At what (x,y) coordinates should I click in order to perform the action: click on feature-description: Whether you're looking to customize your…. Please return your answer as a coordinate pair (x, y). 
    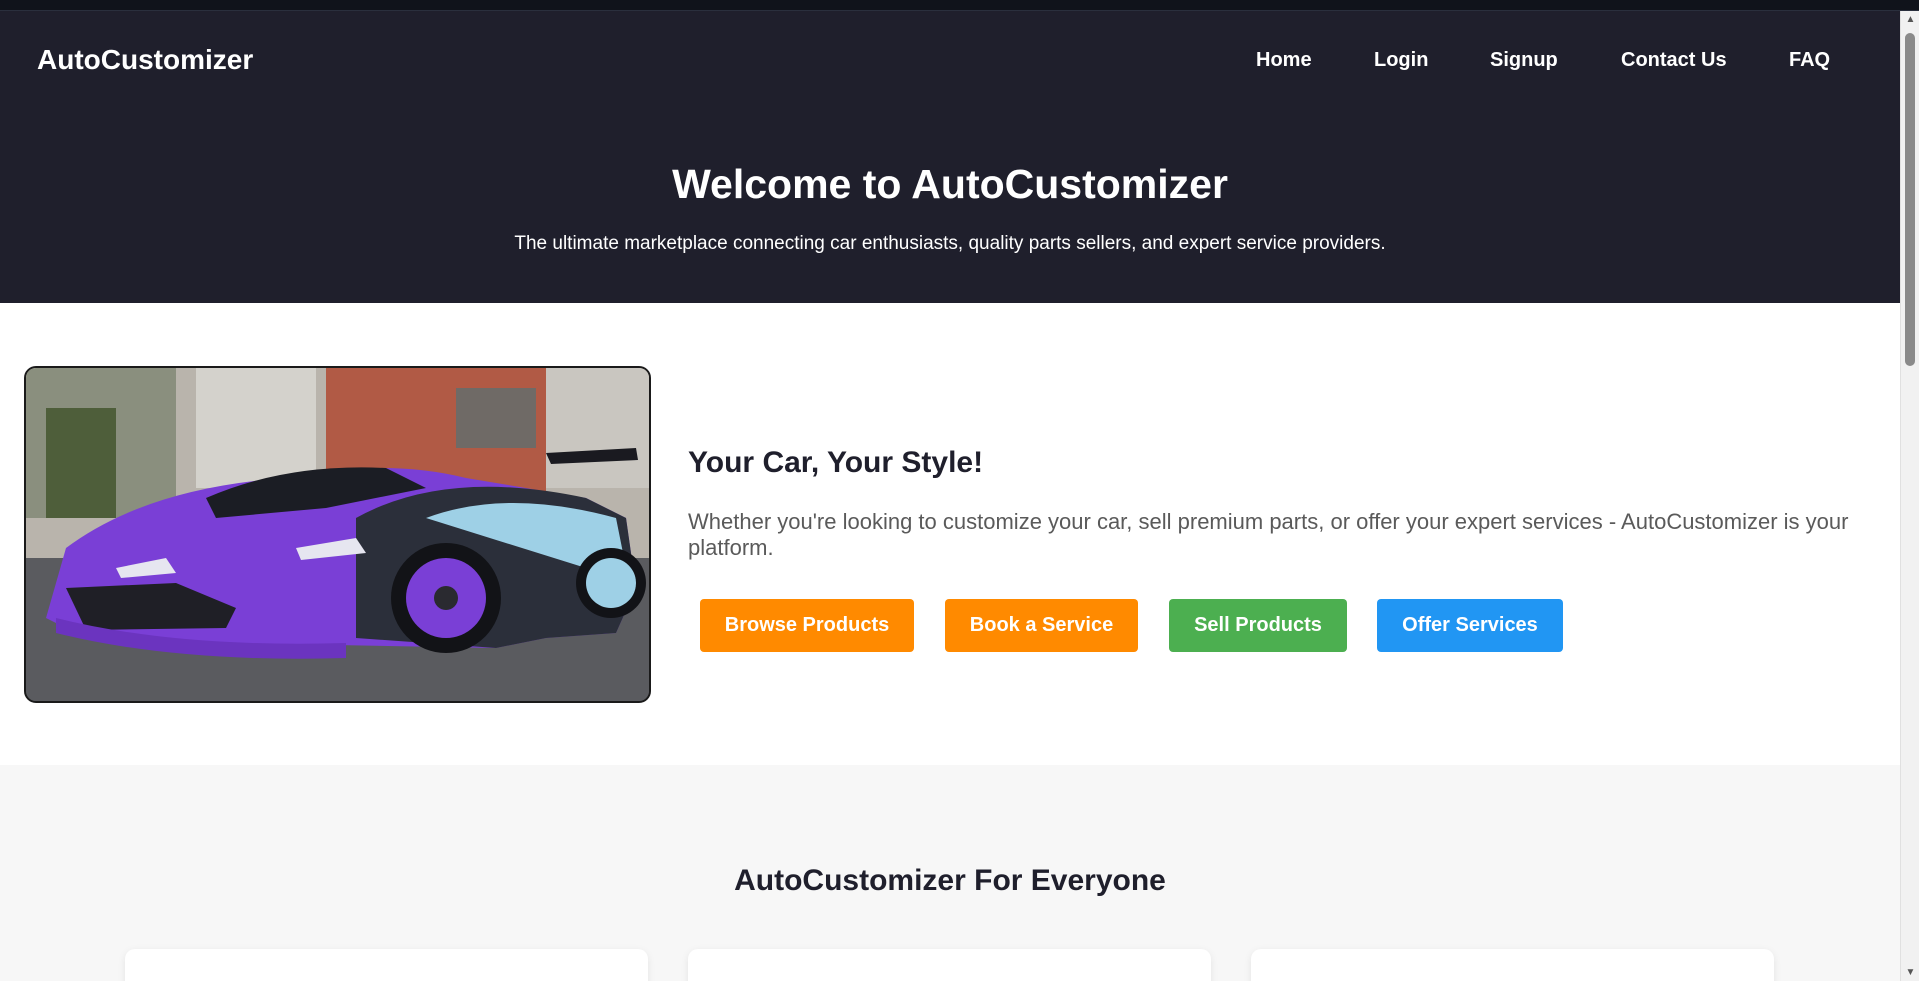
    Looking at the image, I should click on (1268, 534).